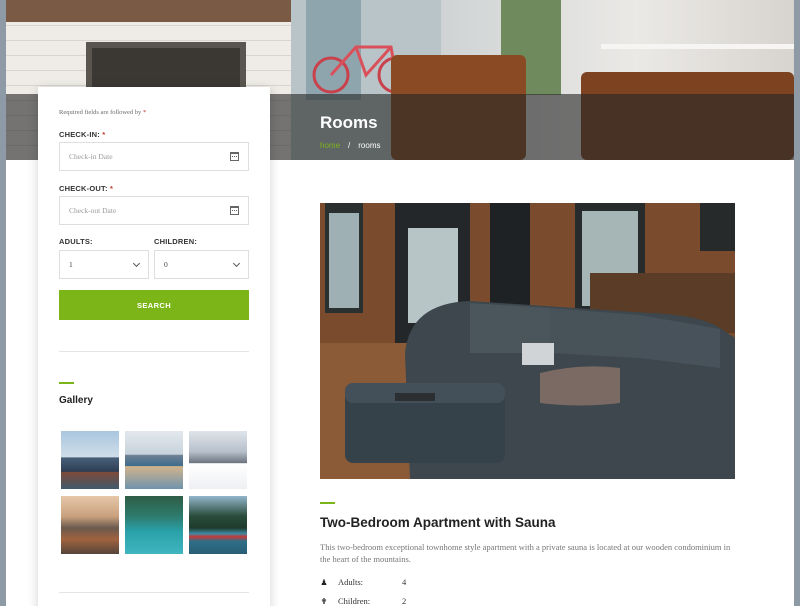 The height and width of the screenshot is (606, 800). I want to click on checkin-date-input: Check-in Date, so click(154, 156).